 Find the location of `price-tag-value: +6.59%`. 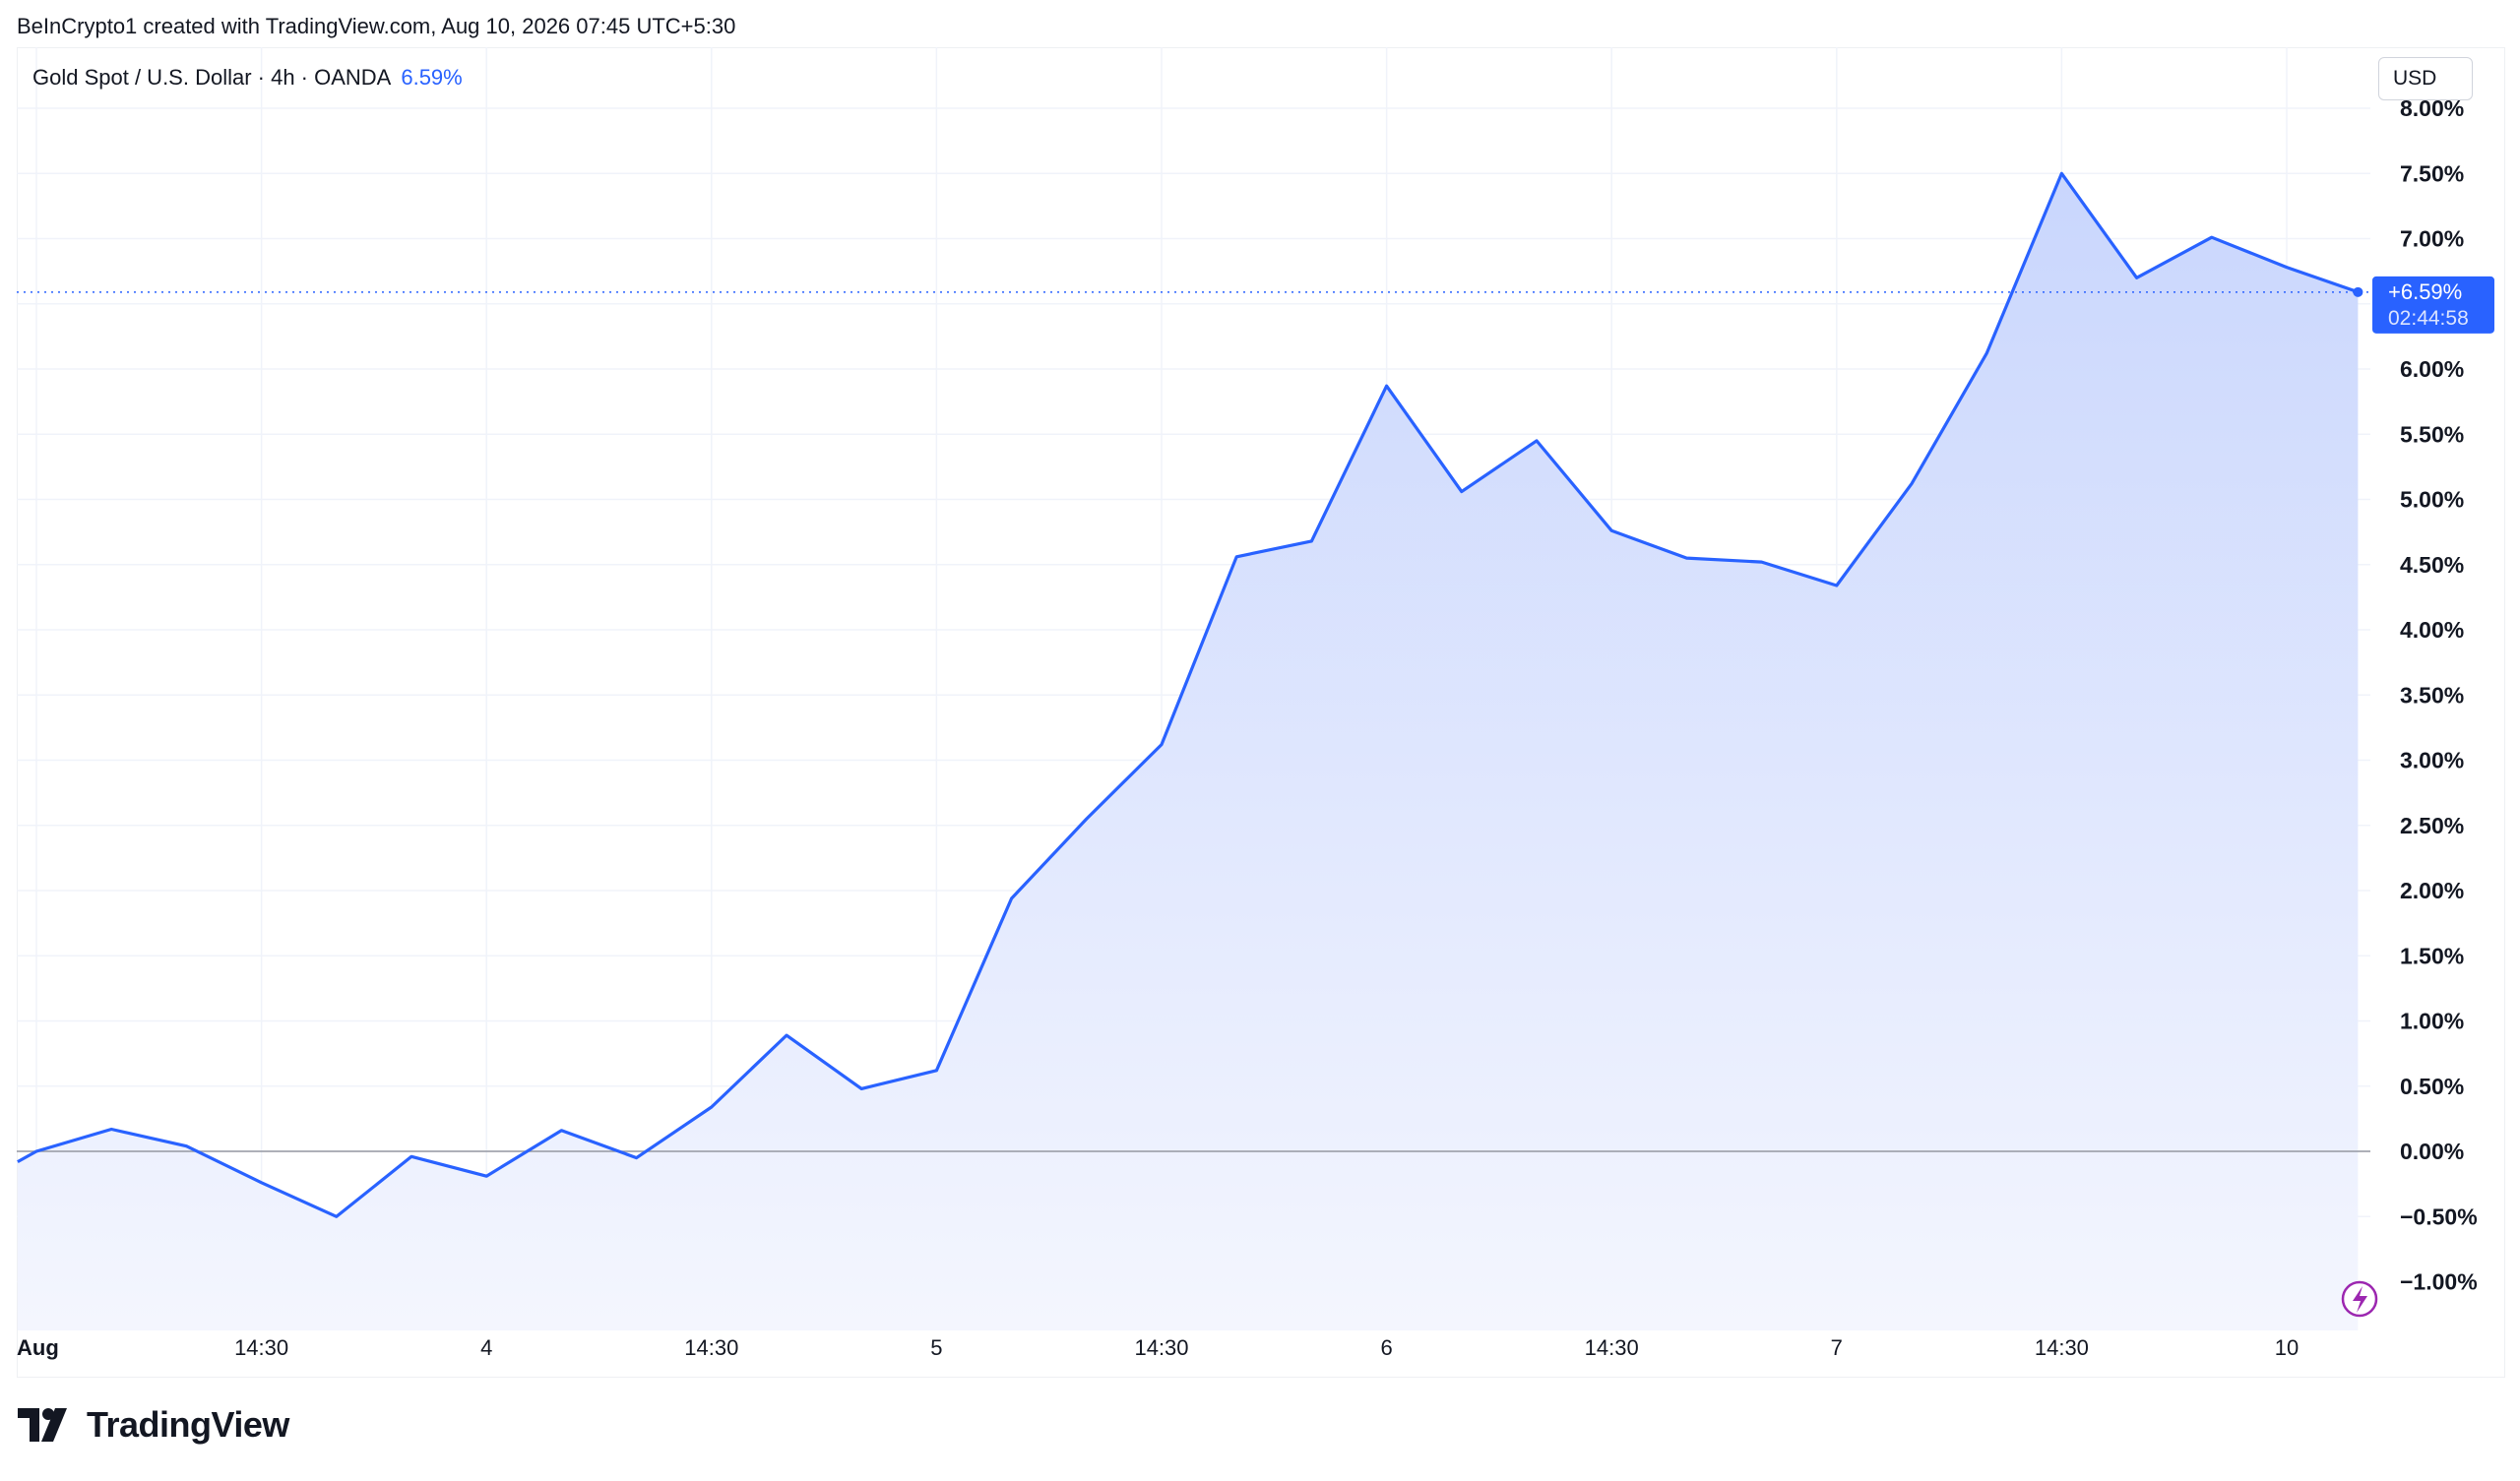

price-tag-value: +6.59% is located at coordinates (2425, 291).